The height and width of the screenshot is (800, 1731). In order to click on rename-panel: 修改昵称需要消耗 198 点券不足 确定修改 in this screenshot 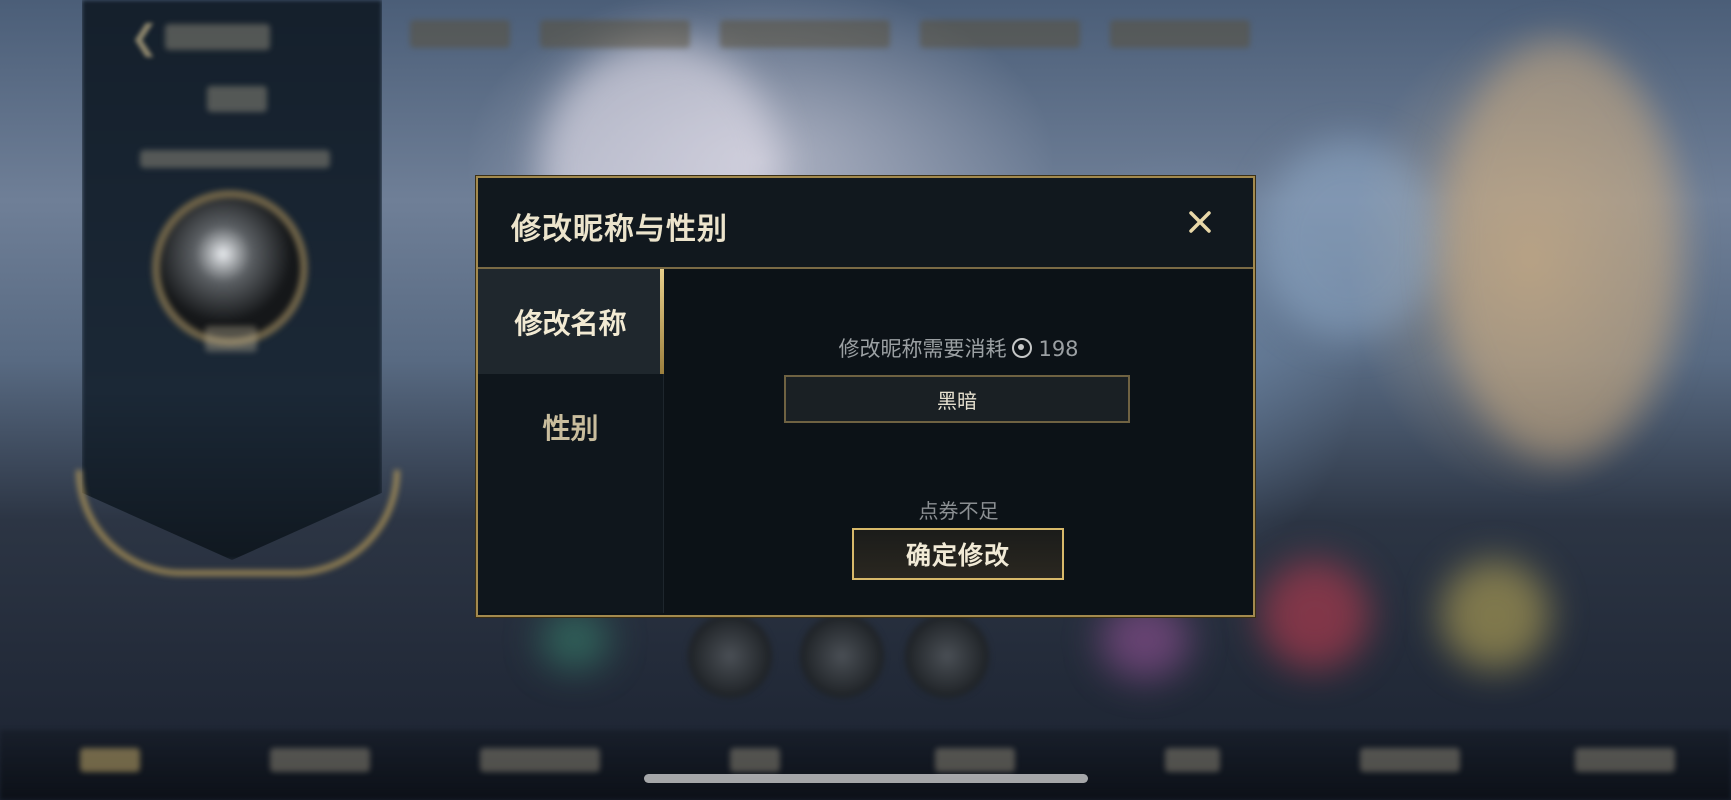, I will do `click(958, 441)`.